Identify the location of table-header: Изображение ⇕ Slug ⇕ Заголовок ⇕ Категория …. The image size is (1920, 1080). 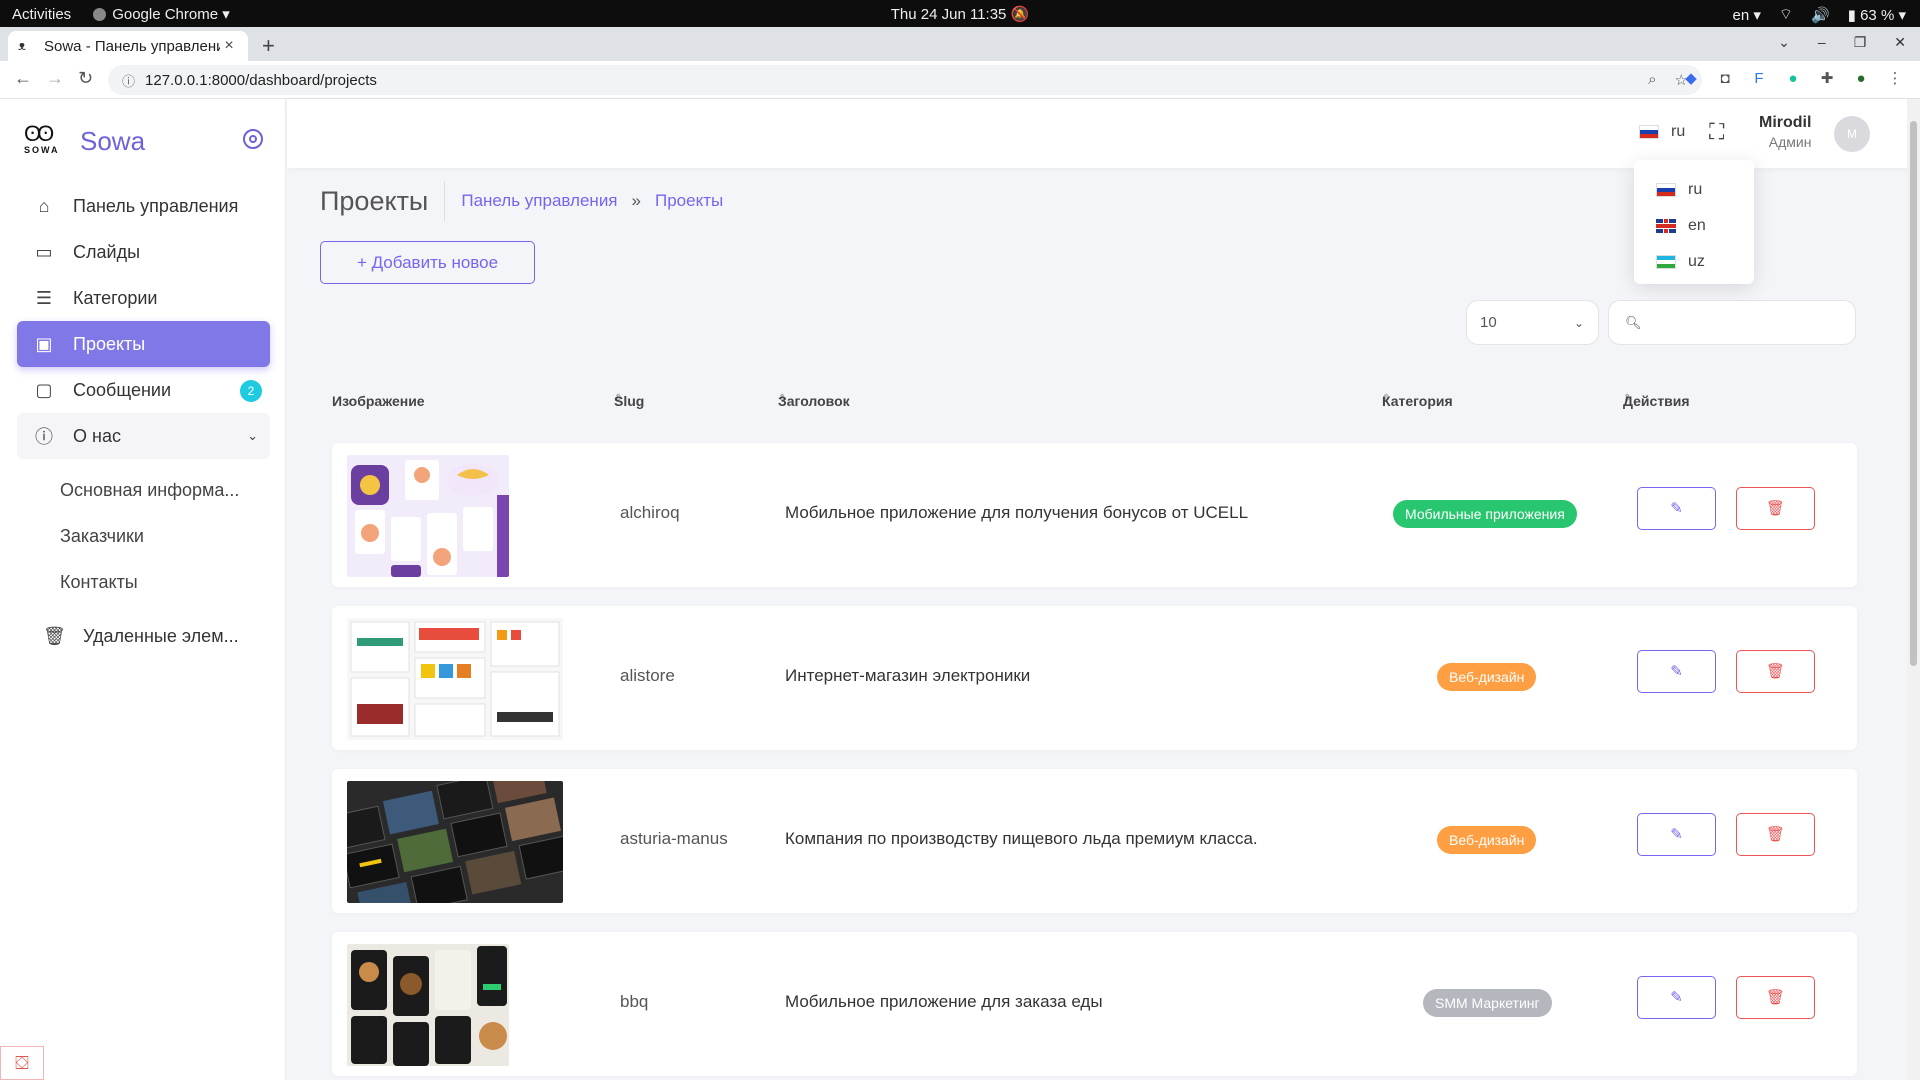
(1011, 401).